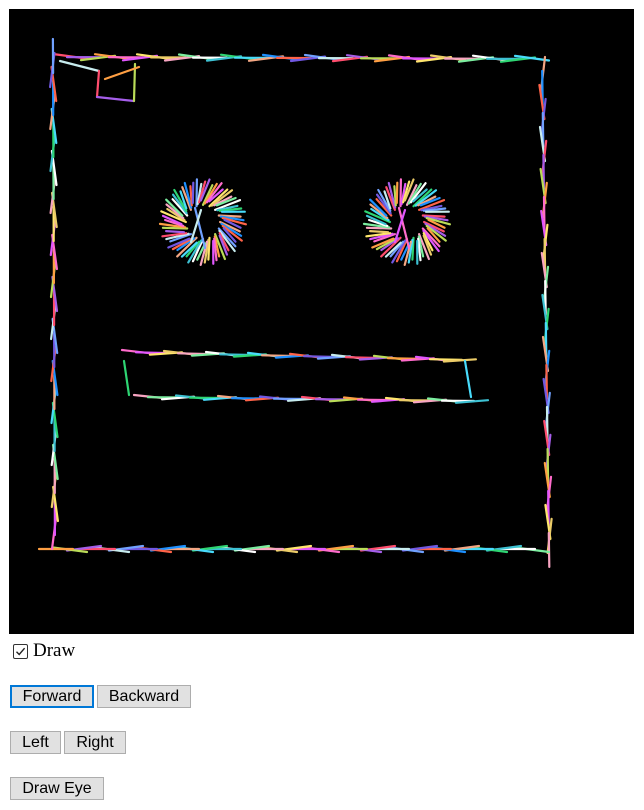 This screenshot has height=810, width=644. I want to click on right-button: Right, so click(95, 742).